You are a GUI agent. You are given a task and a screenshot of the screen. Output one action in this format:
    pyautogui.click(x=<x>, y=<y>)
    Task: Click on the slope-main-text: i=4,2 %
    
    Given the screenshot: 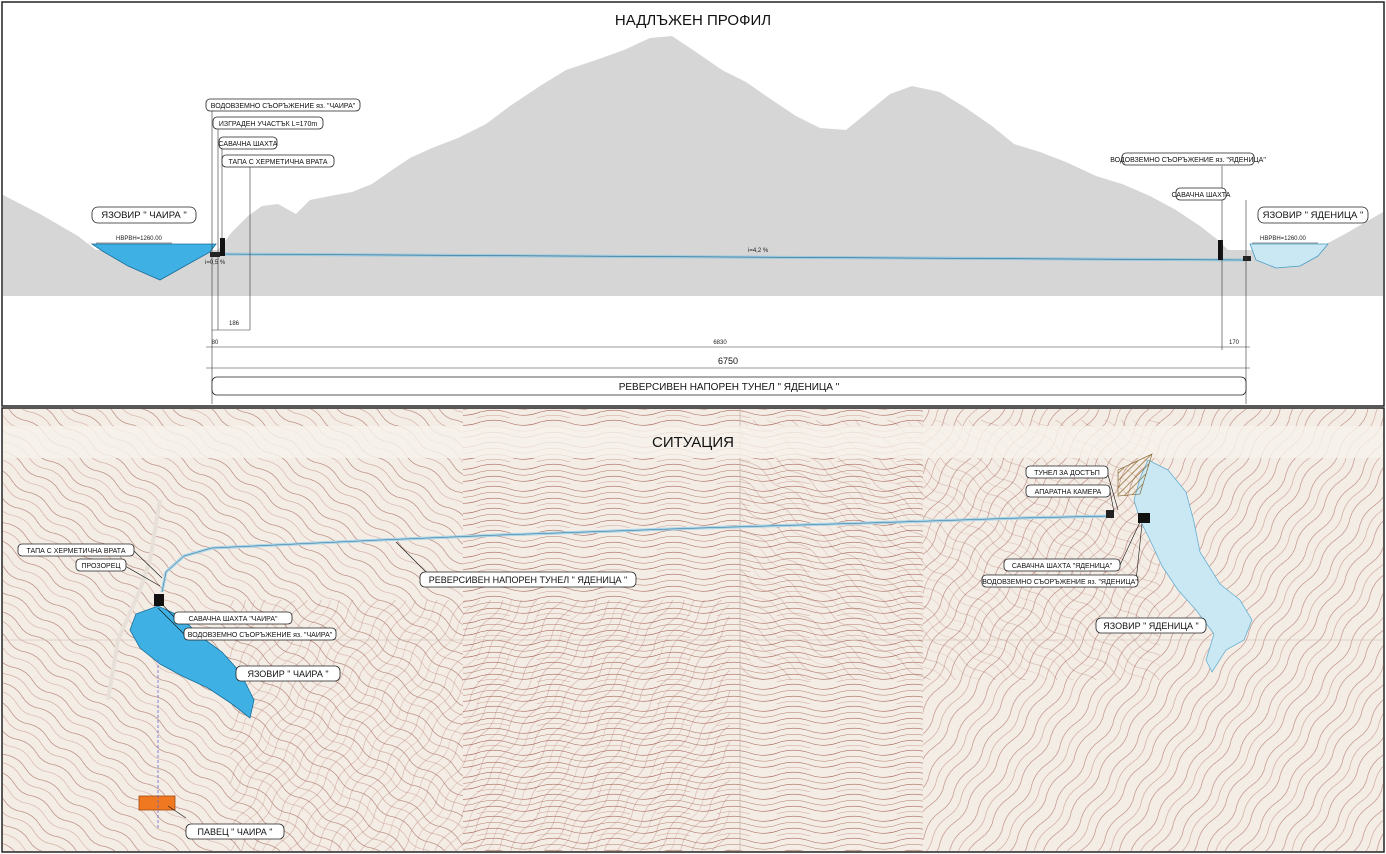 What is the action you would take?
    pyautogui.click(x=758, y=251)
    